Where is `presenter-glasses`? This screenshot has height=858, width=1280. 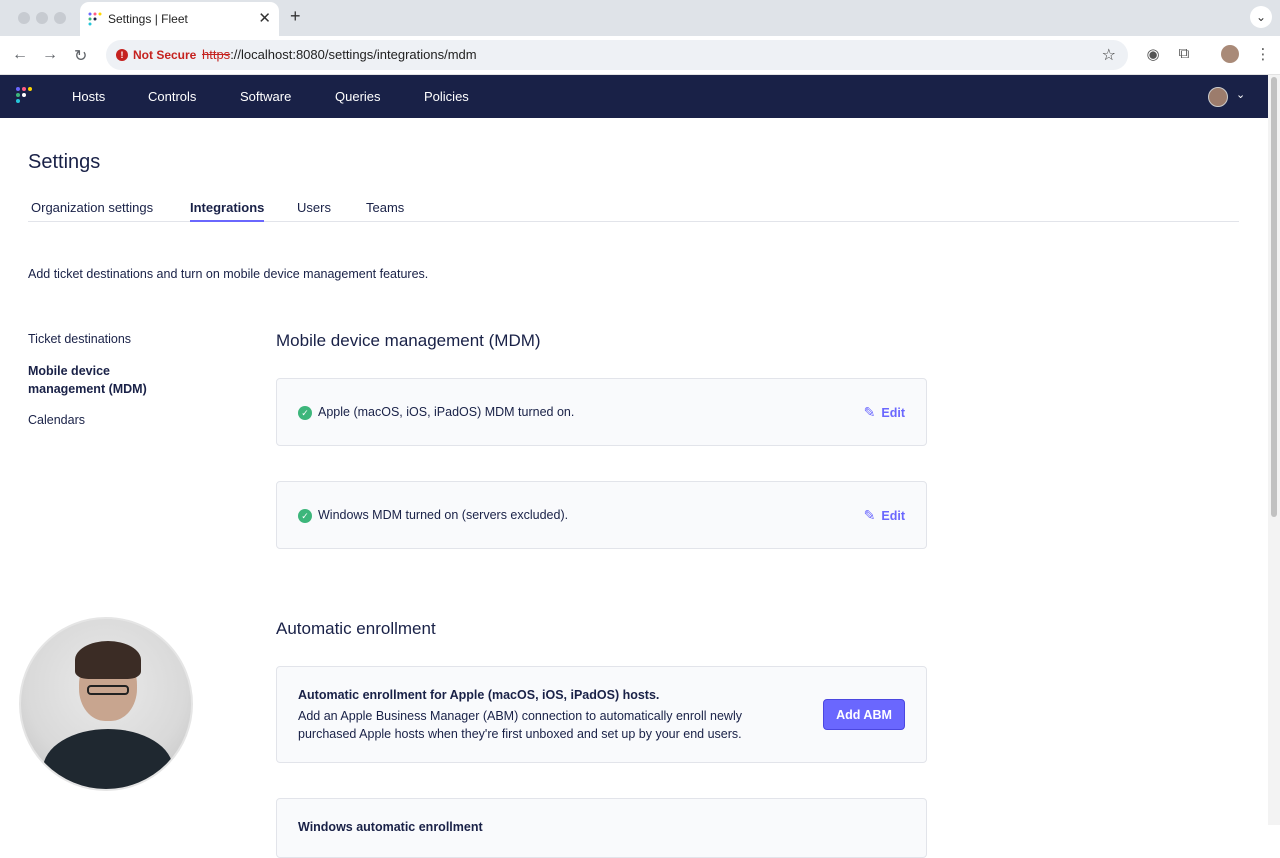 presenter-glasses is located at coordinates (108, 690).